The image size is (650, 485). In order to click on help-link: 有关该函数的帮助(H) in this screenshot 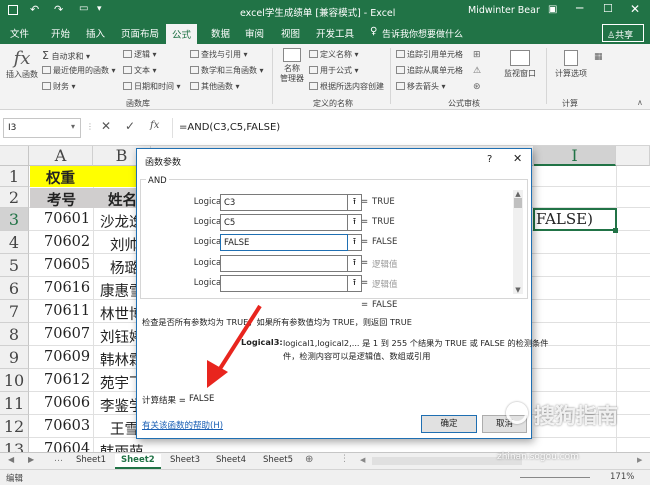, I will do `click(182, 425)`.